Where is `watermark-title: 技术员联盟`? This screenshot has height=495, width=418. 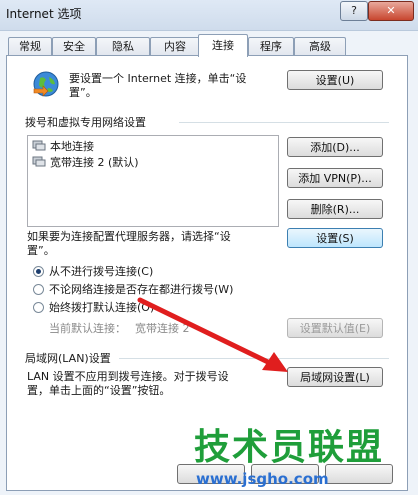
watermark-title: 技术员联盟 is located at coordinates (289, 447).